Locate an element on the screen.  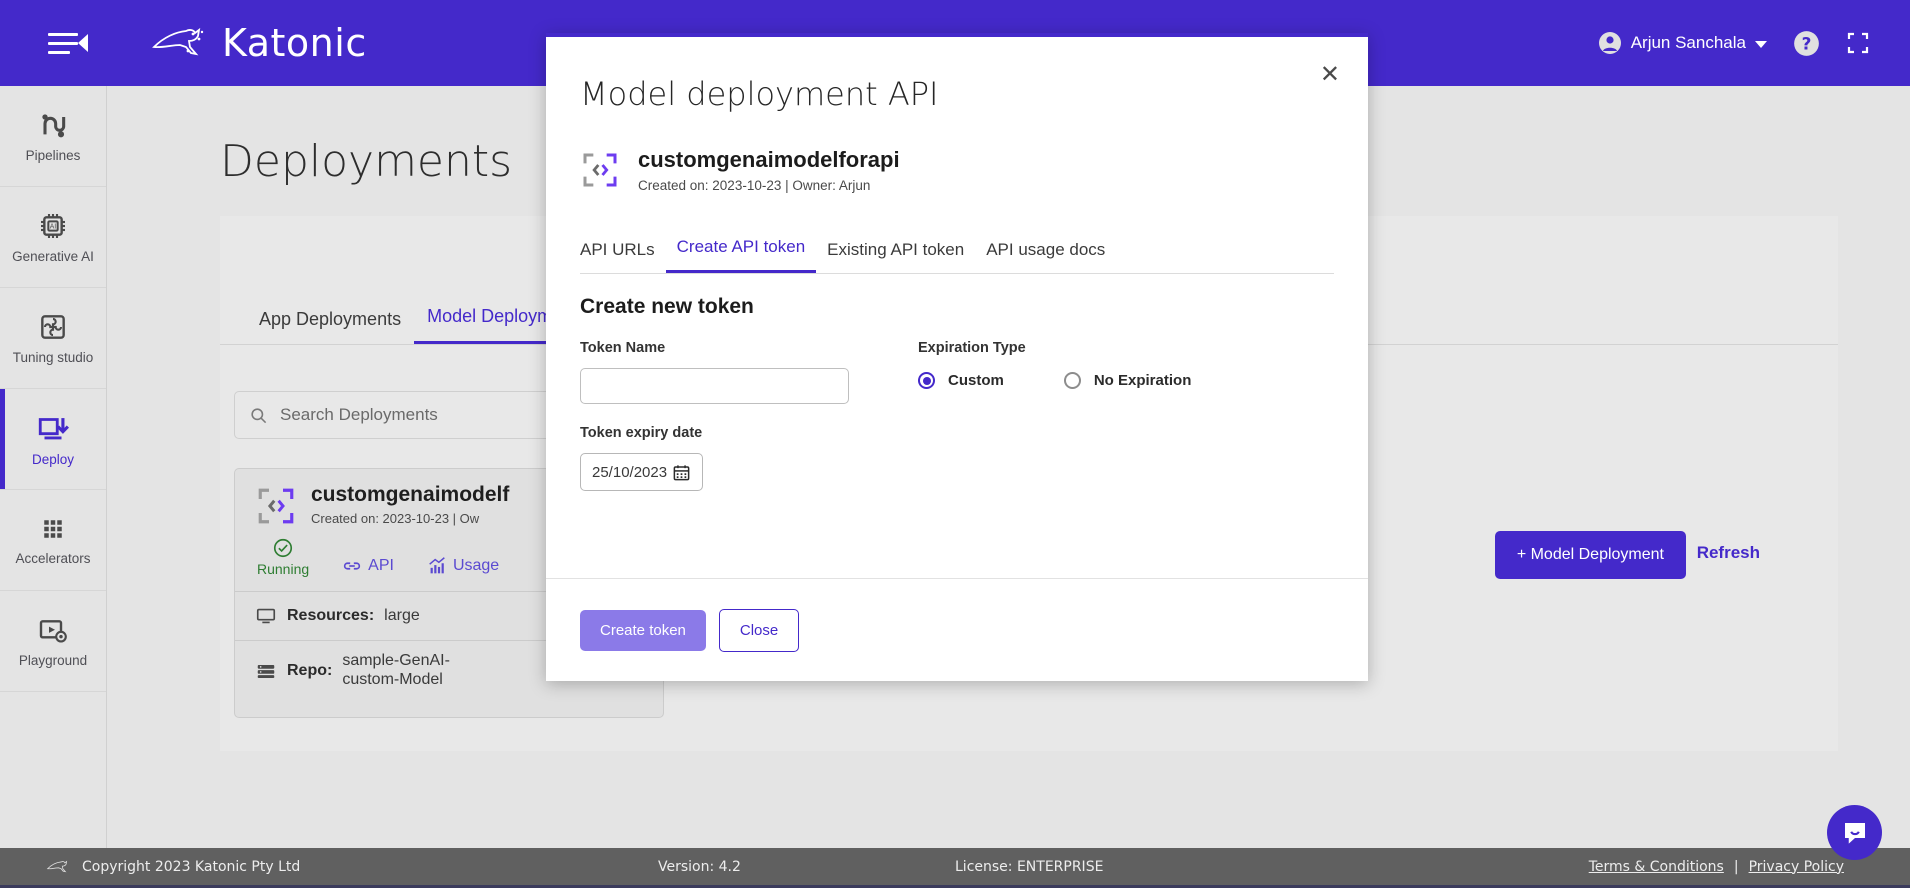
tab-api-urls: API URLs is located at coordinates (623, 256).